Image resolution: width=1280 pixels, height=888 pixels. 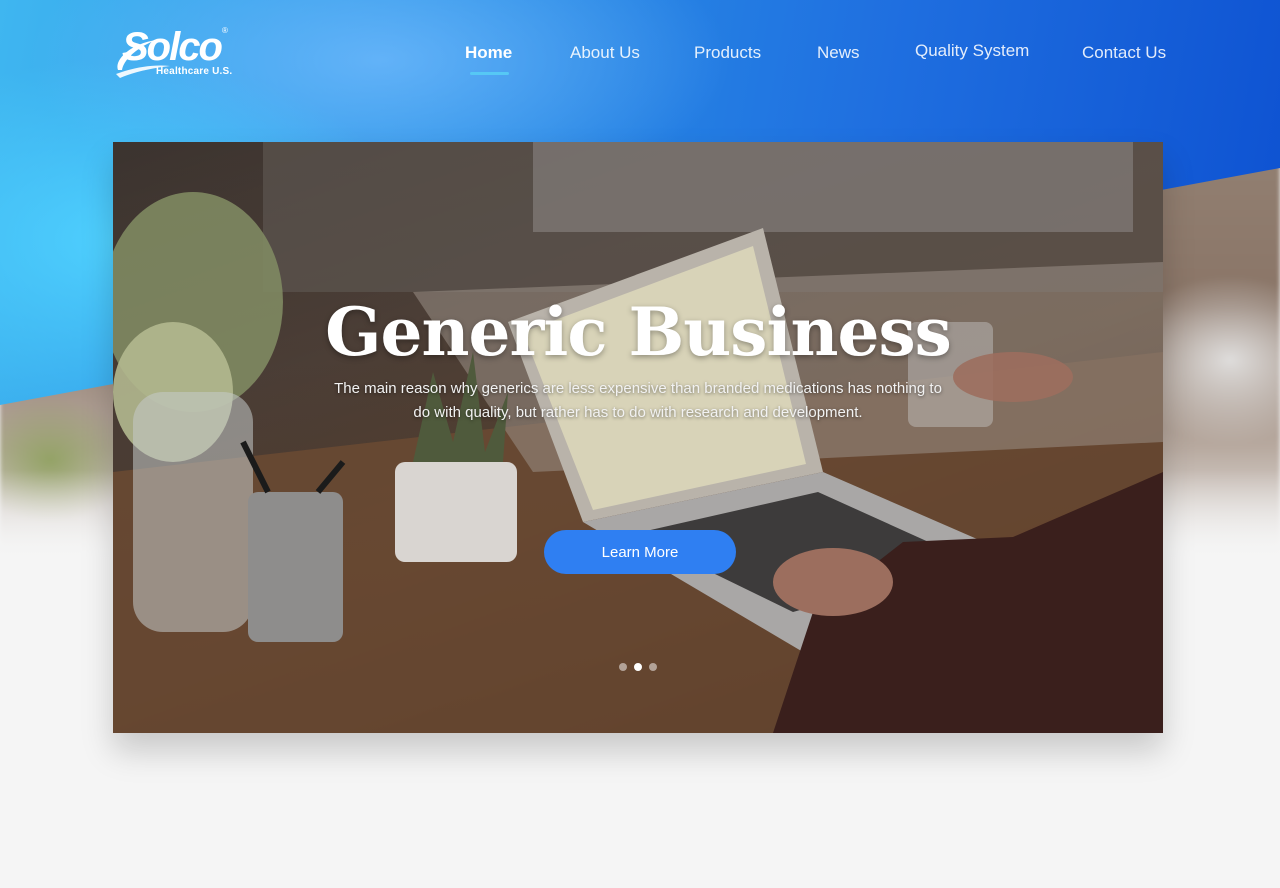 What do you see at coordinates (838, 53) in the screenshot?
I see `nav-item-news: News` at bounding box center [838, 53].